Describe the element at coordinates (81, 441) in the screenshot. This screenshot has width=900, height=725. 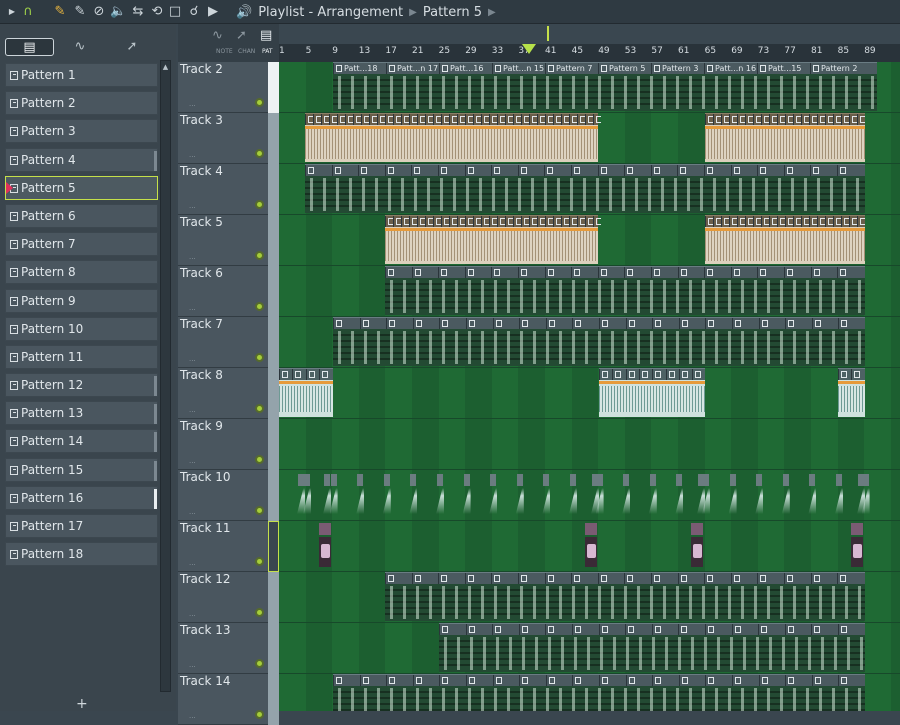
I see `pattern-item: Pattern 14` at that location.